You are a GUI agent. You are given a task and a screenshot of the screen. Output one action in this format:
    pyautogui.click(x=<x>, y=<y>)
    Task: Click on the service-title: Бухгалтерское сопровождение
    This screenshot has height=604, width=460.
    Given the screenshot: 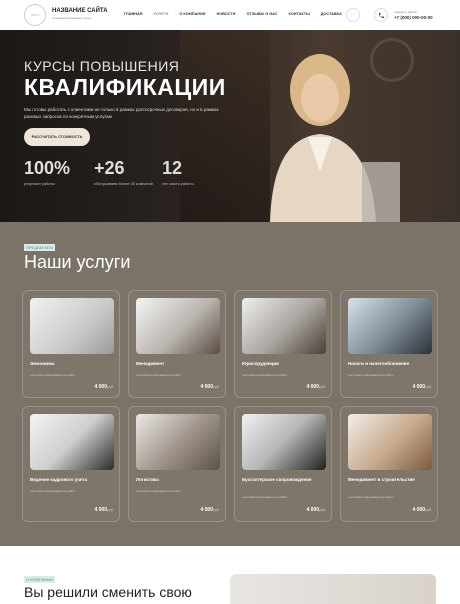 What is the action you would take?
    pyautogui.click(x=277, y=479)
    